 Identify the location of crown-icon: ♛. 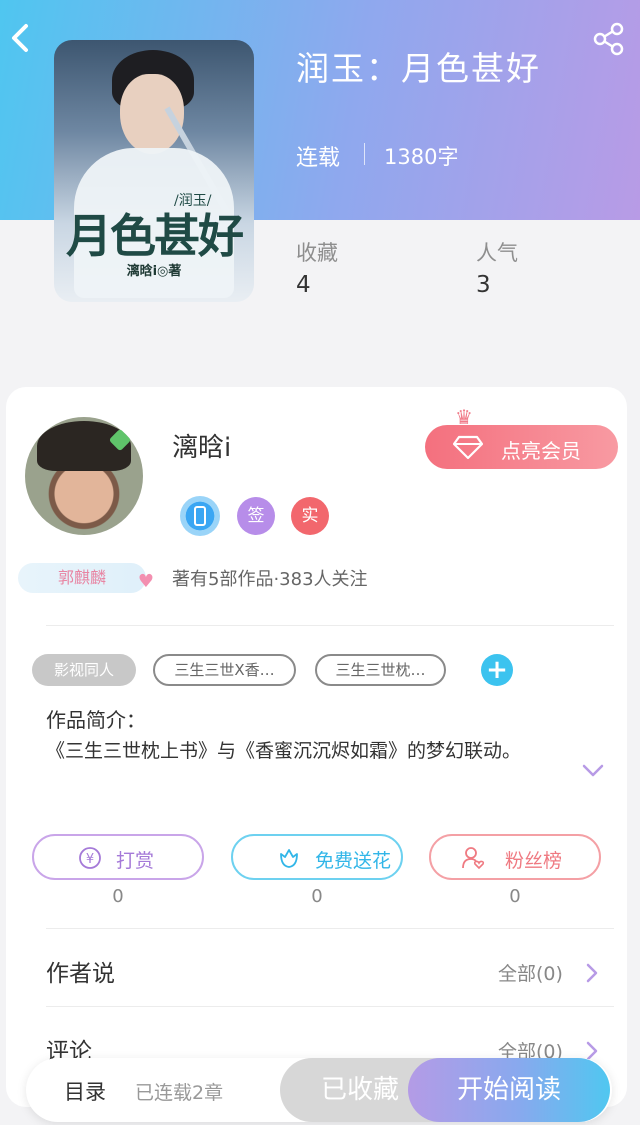
(464, 417).